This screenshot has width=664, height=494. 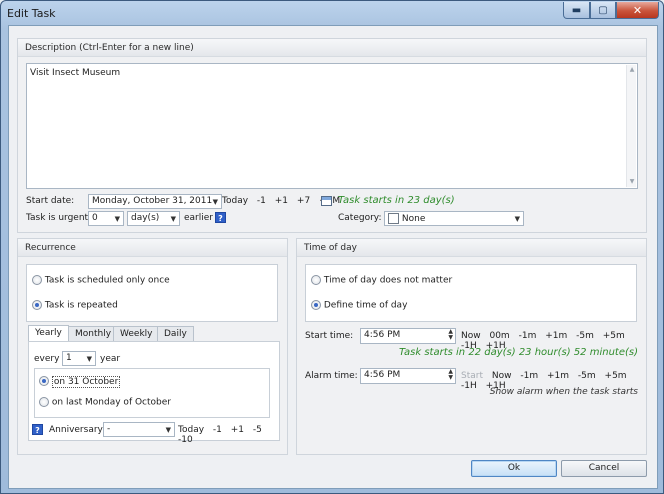 I want to click on anniversary-help: ?, so click(x=37, y=430).